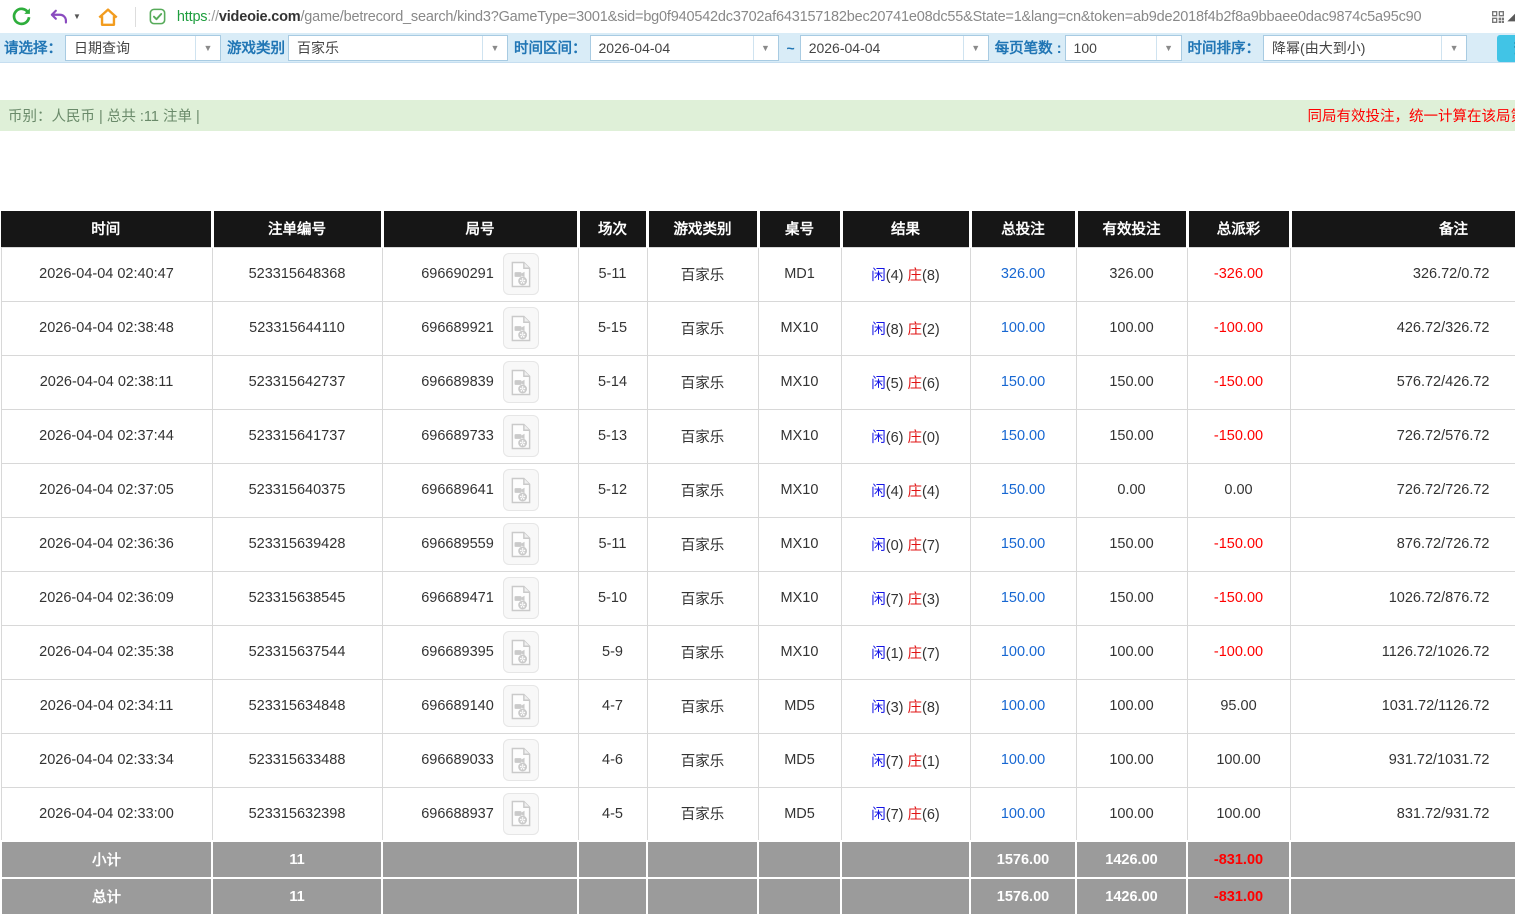 The height and width of the screenshot is (915, 1515). I want to click on game-category-value: 百家乐, so click(318, 47).